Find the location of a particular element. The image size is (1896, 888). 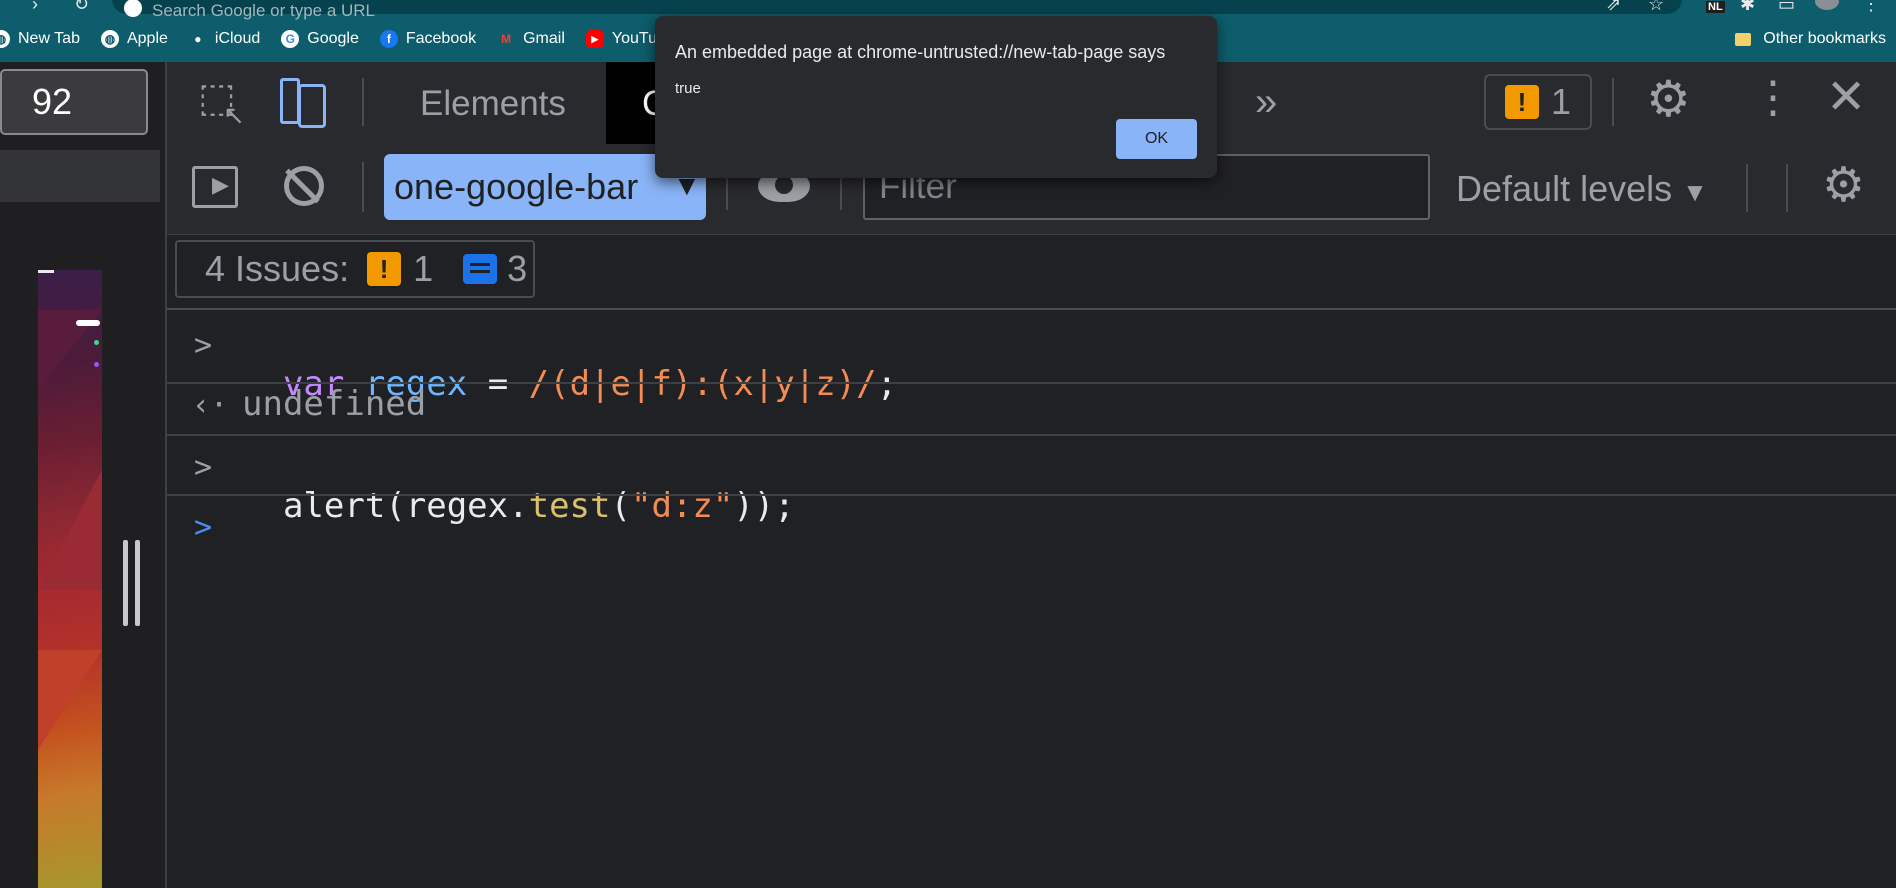

chevron-down-icon: ▼ is located at coordinates (1695, 192).